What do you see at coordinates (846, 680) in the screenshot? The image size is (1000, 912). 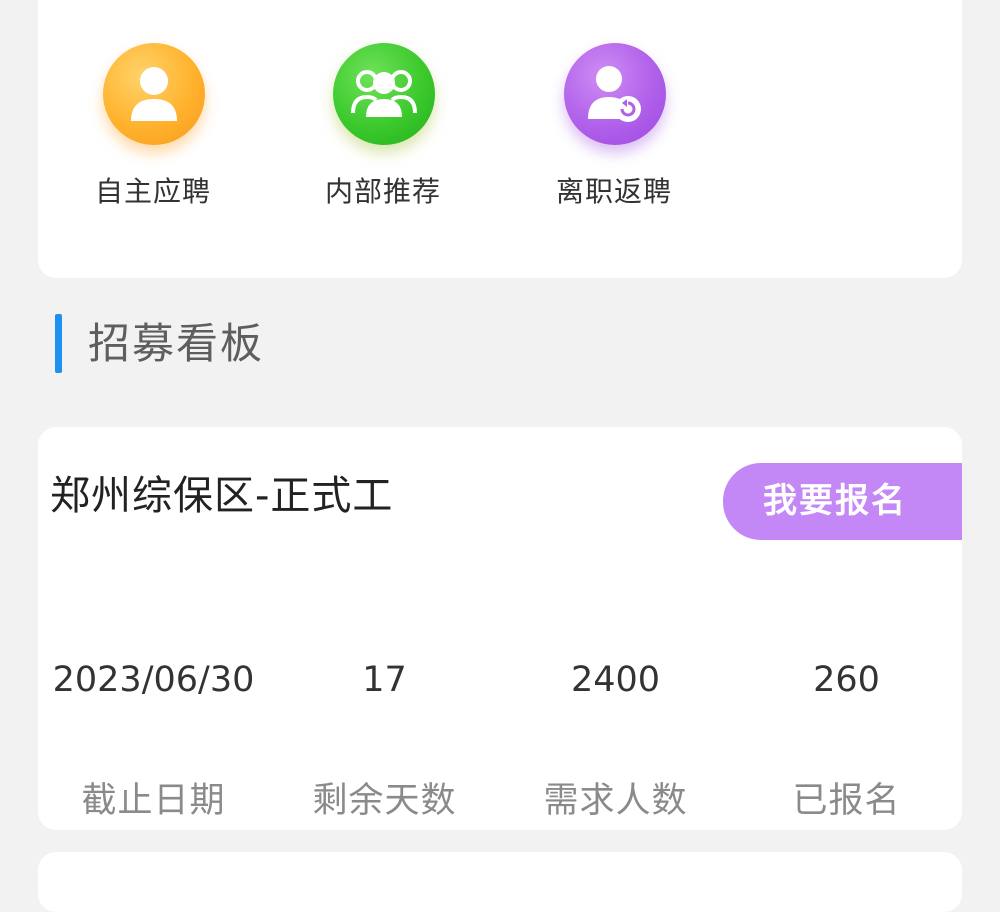 I see `stat-value: 260` at bounding box center [846, 680].